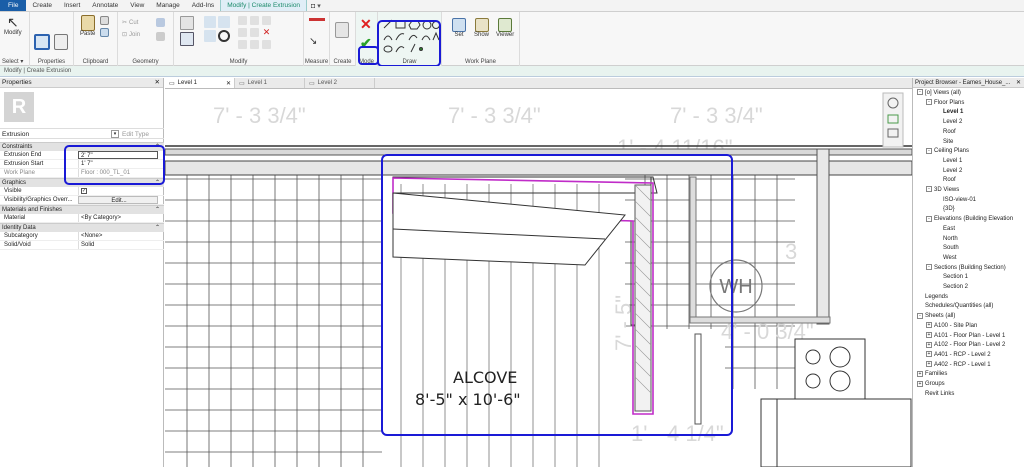 The image size is (1024, 467). What do you see at coordinates (254, 44) in the screenshot?
I see `scale-icon` at bounding box center [254, 44].